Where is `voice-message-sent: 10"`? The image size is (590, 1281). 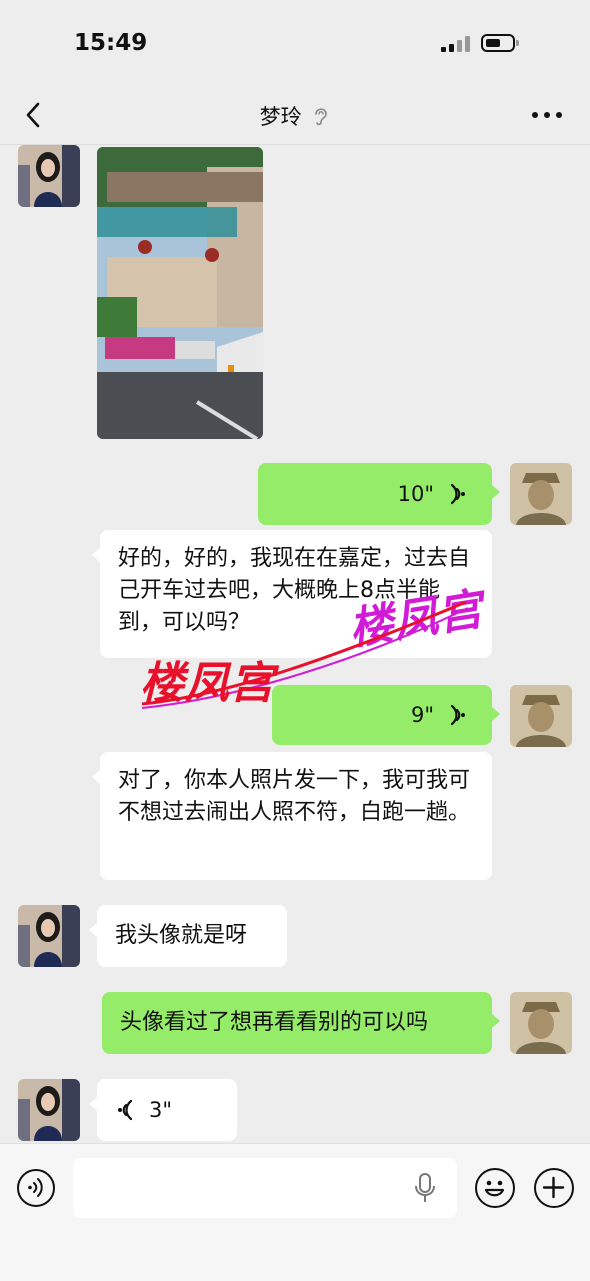
voice-message-sent: 10" is located at coordinates (379, 494).